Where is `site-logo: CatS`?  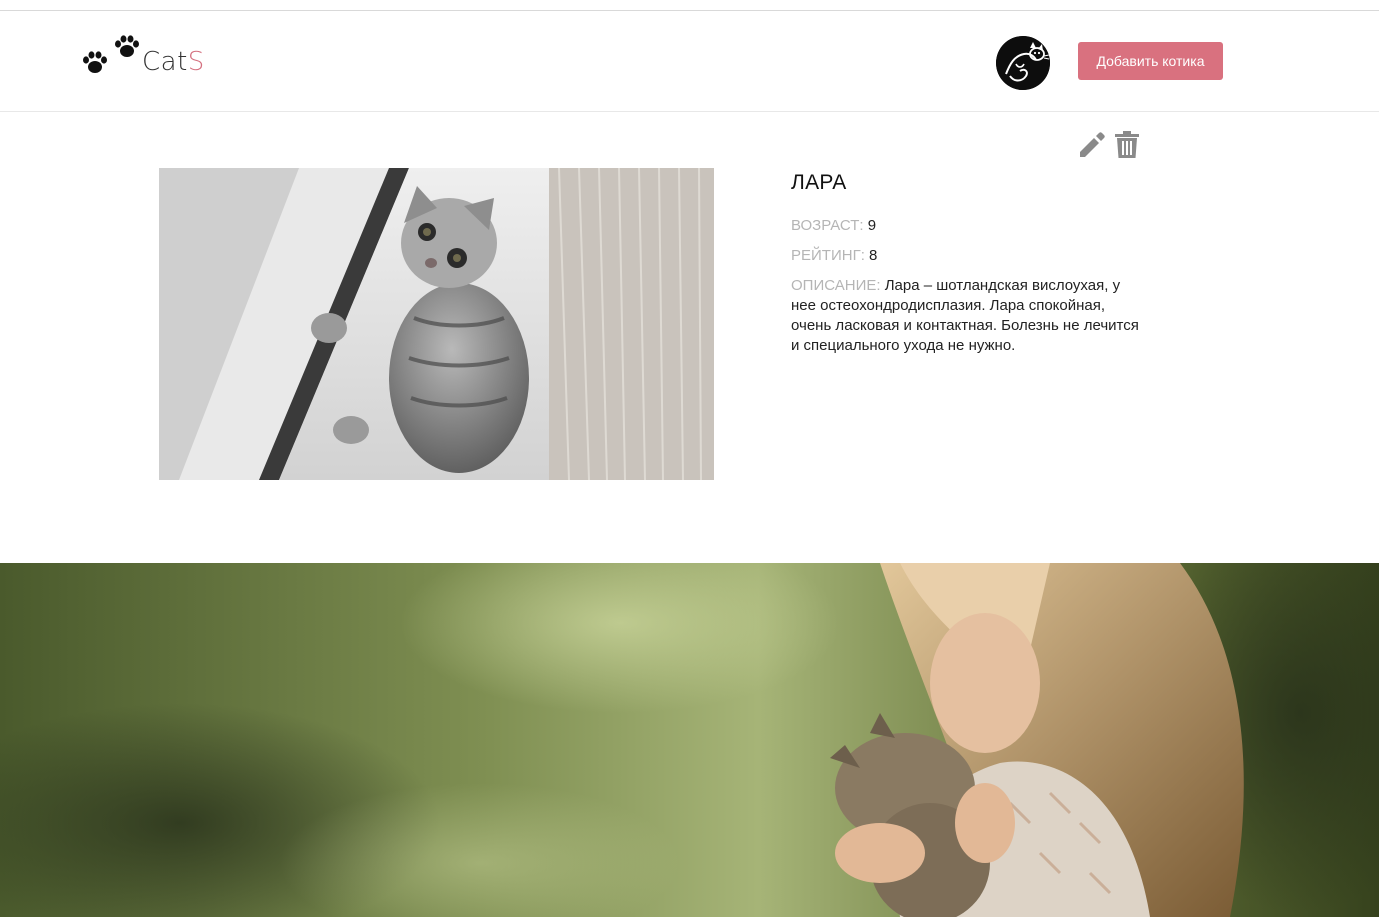 site-logo: CatS is located at coordinates (152, 58).